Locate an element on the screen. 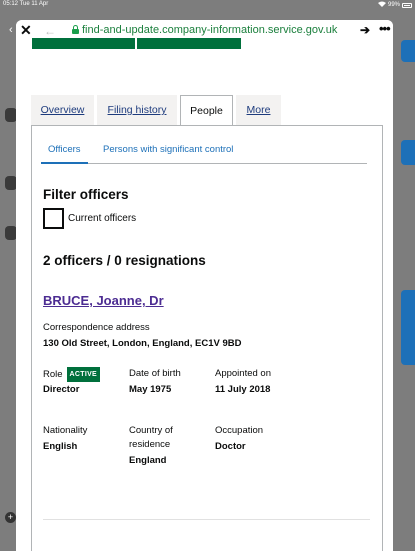  occupation-value: Doctor is located at coordinates (230, 446).